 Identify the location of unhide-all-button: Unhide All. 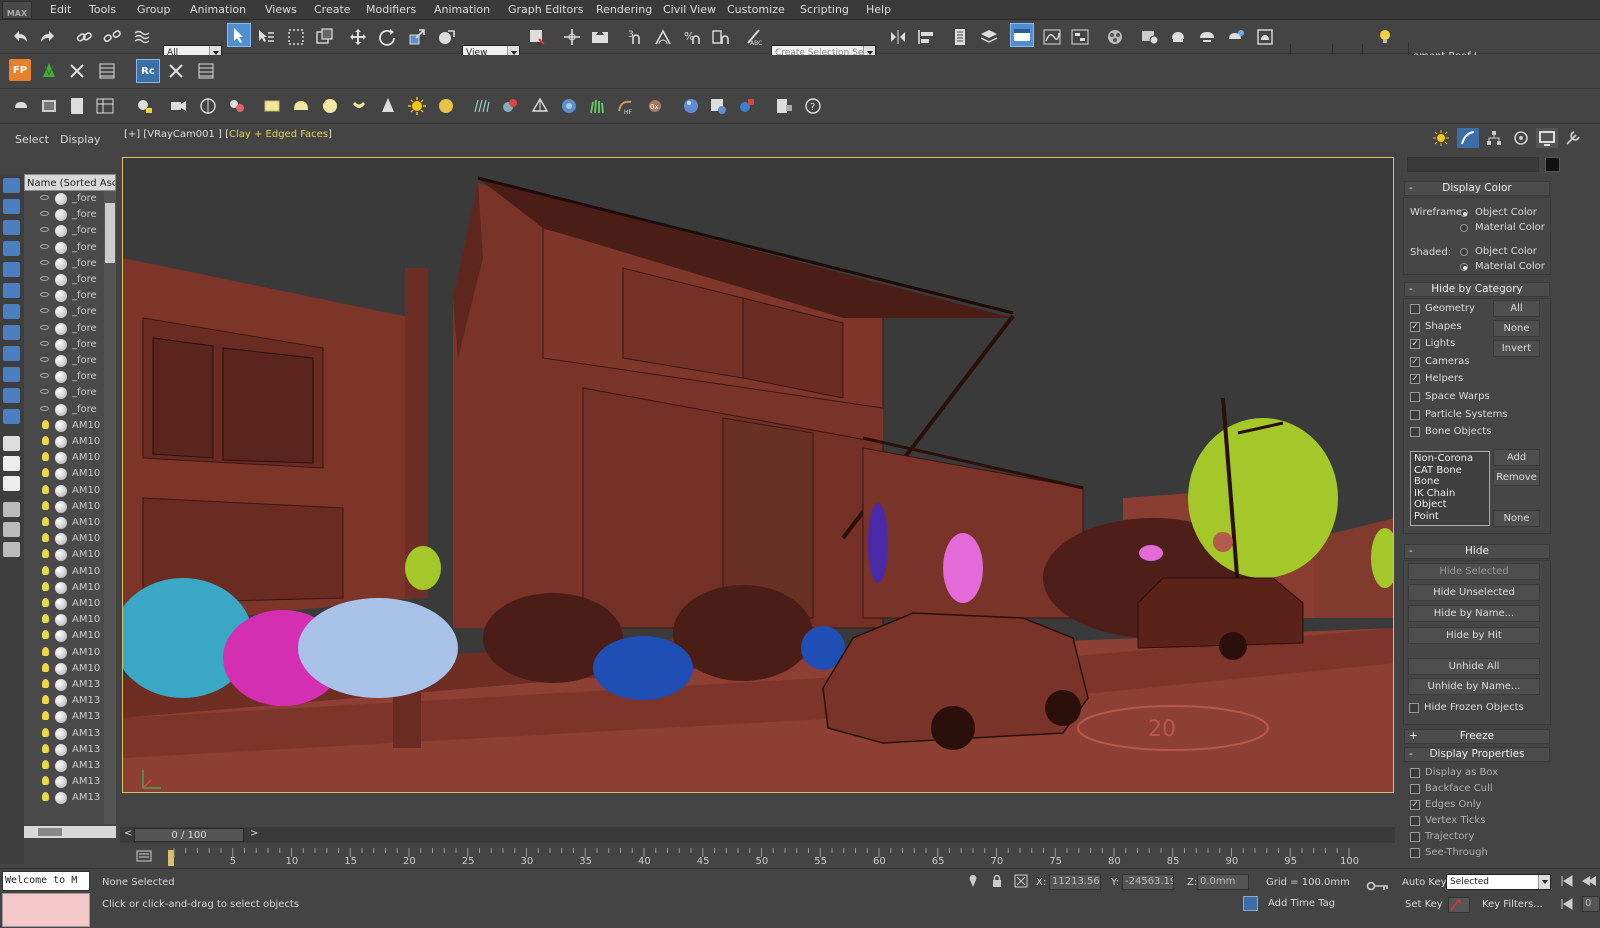
(1474, 666).